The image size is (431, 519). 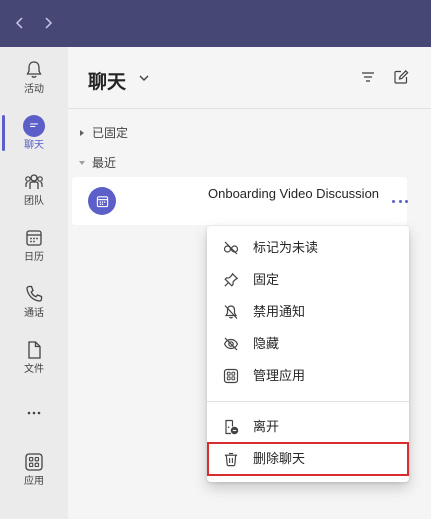 What do you see at coordinates (266, 279) in the screenshot?
I see `menu-label-pin: 固定` at bounding box center [266, 279].